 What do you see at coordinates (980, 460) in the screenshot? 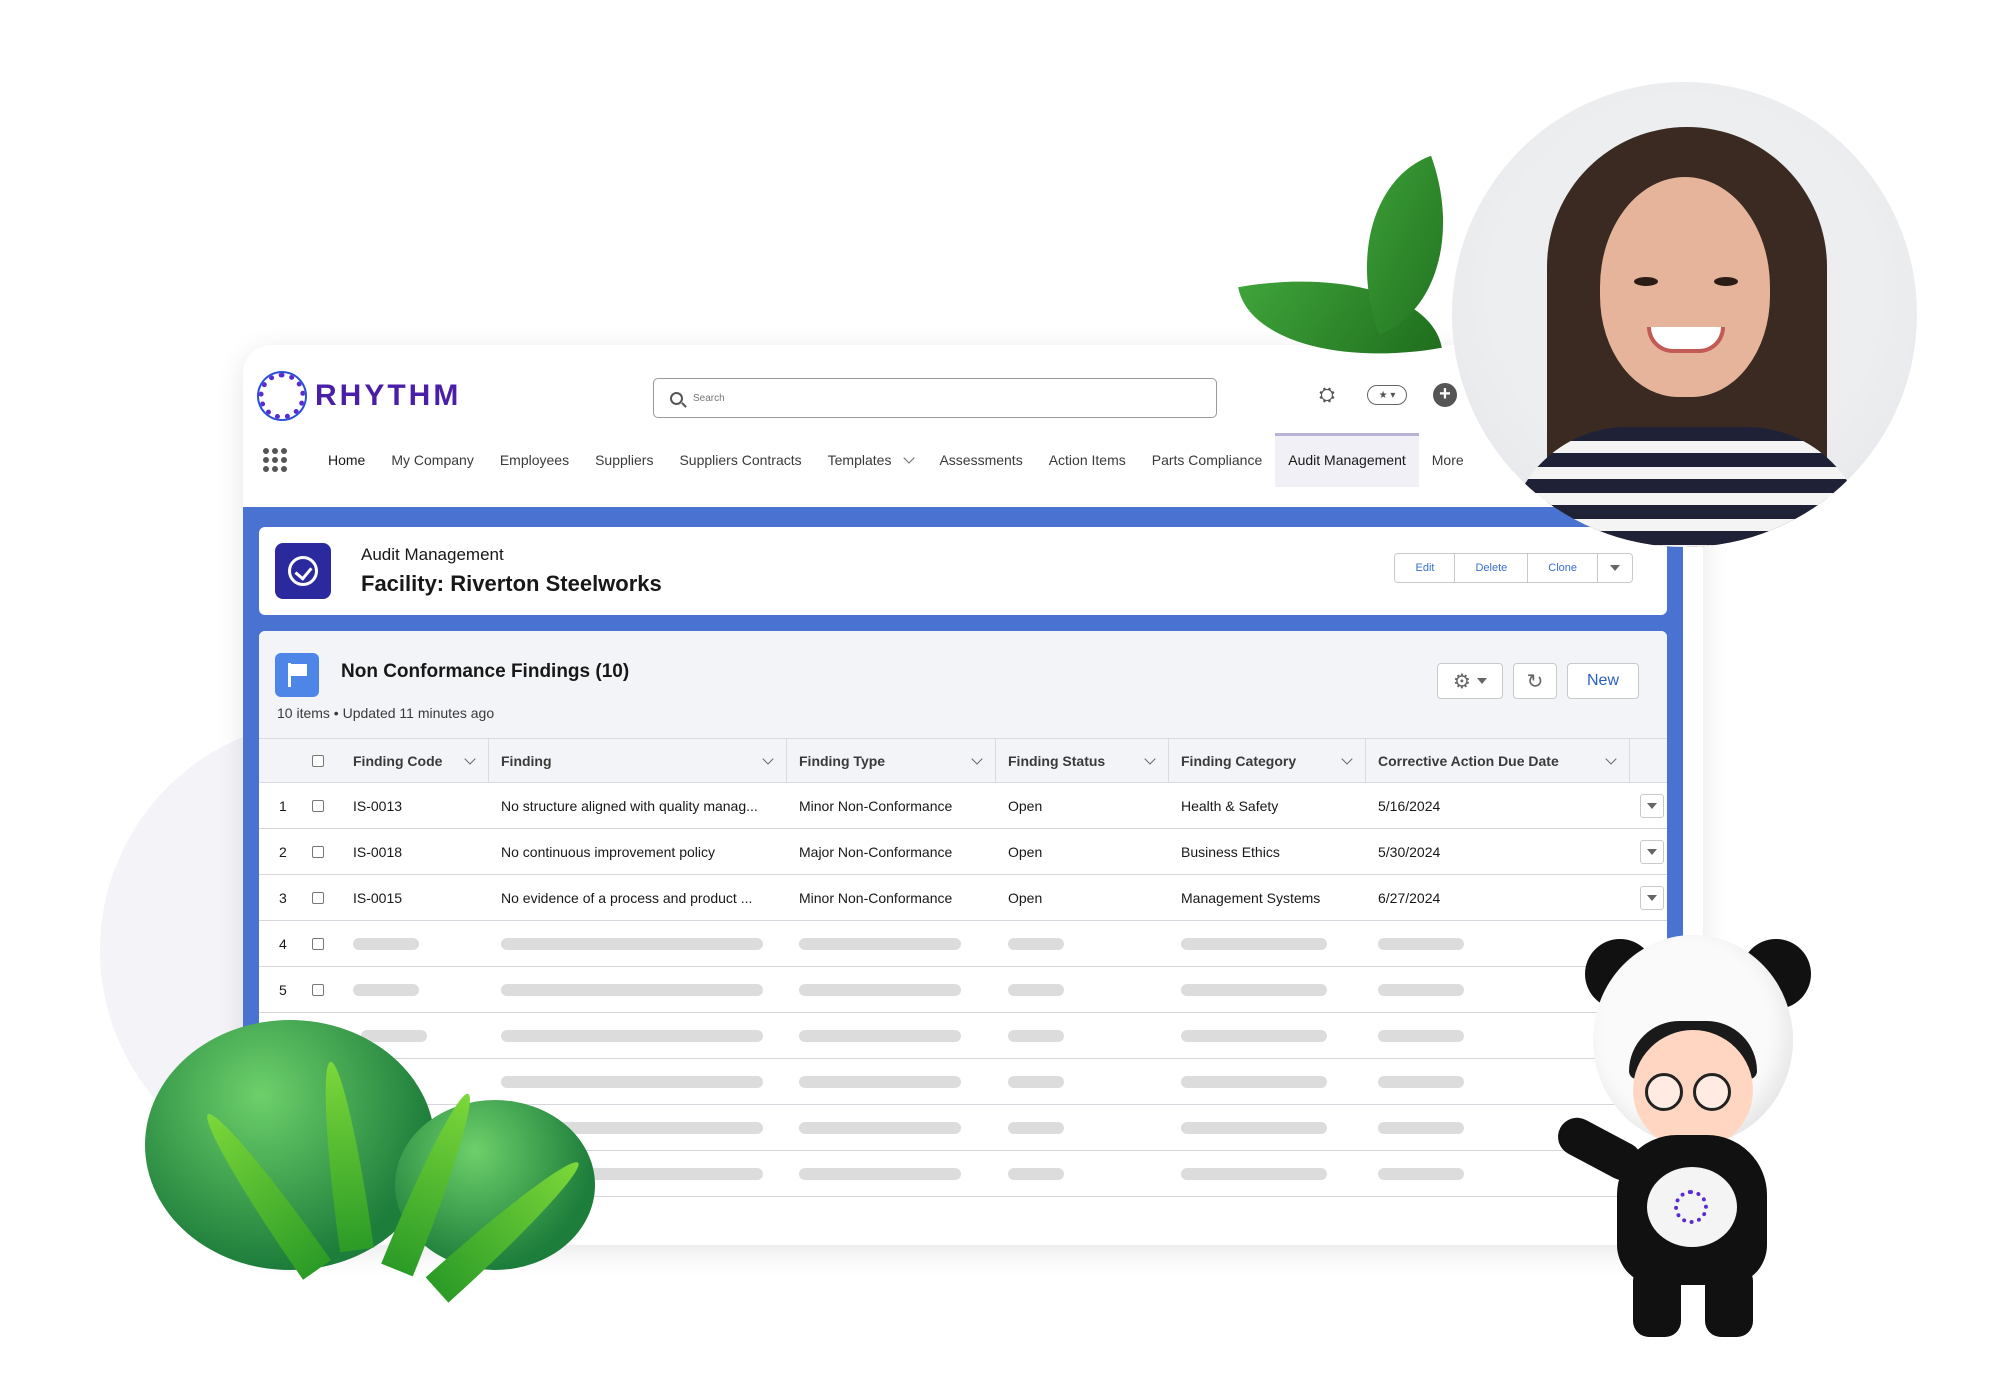
I see `nav-item-assessments: Assessments` at bounding box center [980, 460].